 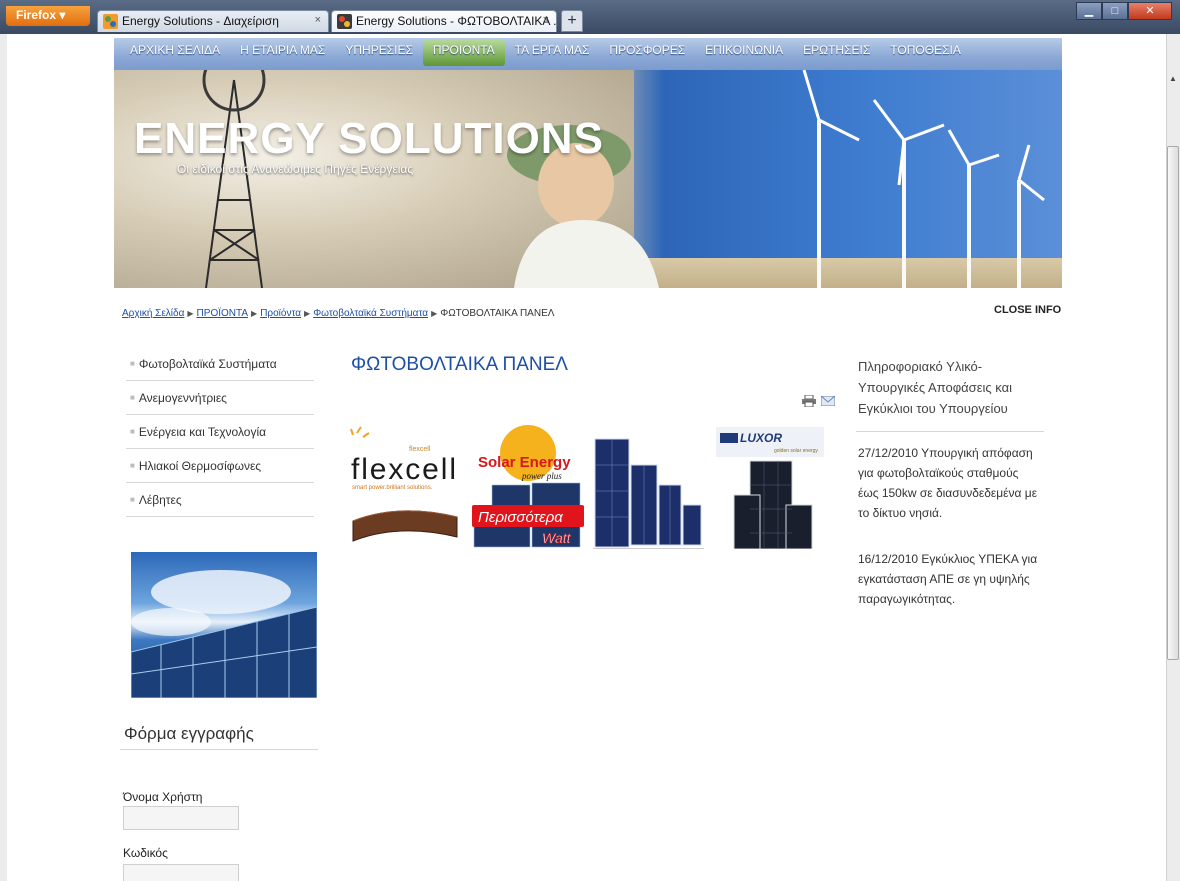 I want to click on product-pv-panels, so click(x=648, y=487).